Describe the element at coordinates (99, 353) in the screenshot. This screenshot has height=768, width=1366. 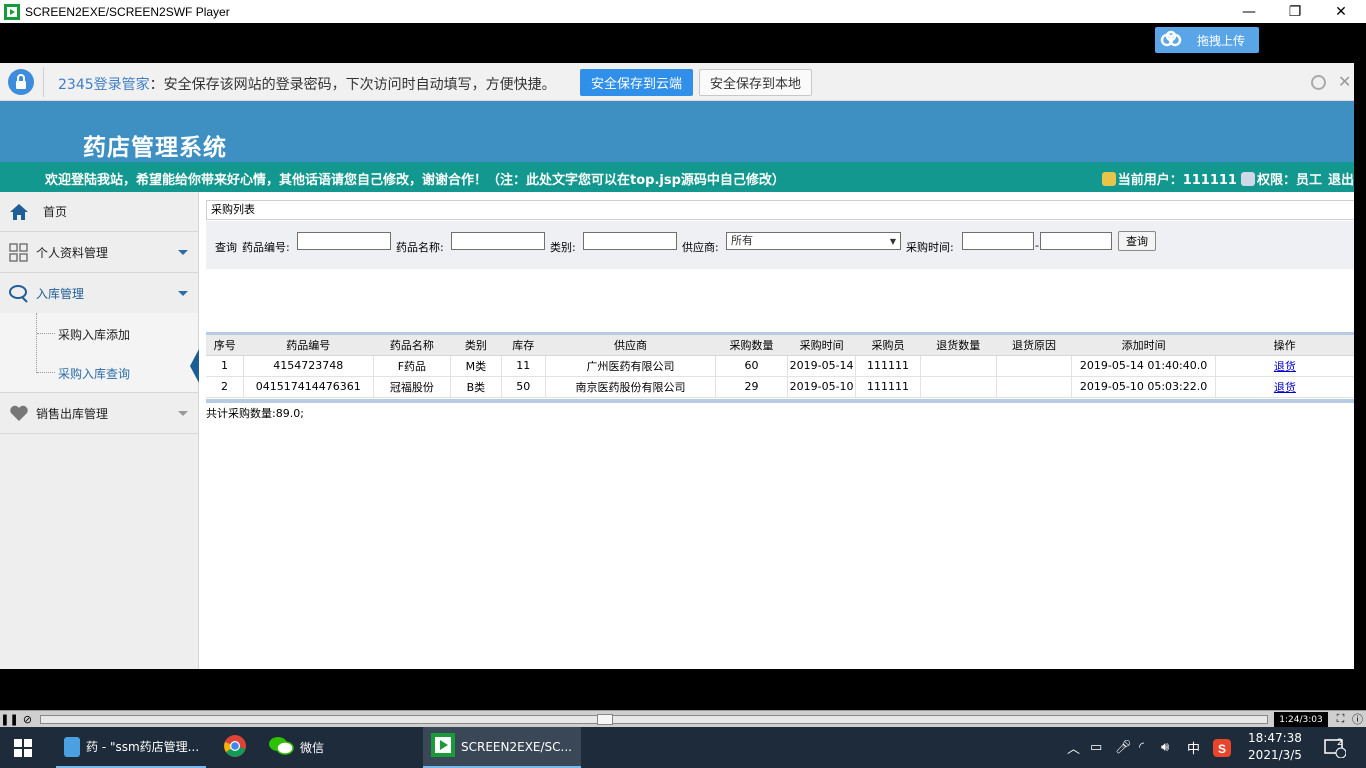
I see `inbound-submenu: 采购入库添加 采购入库查询` at that location.